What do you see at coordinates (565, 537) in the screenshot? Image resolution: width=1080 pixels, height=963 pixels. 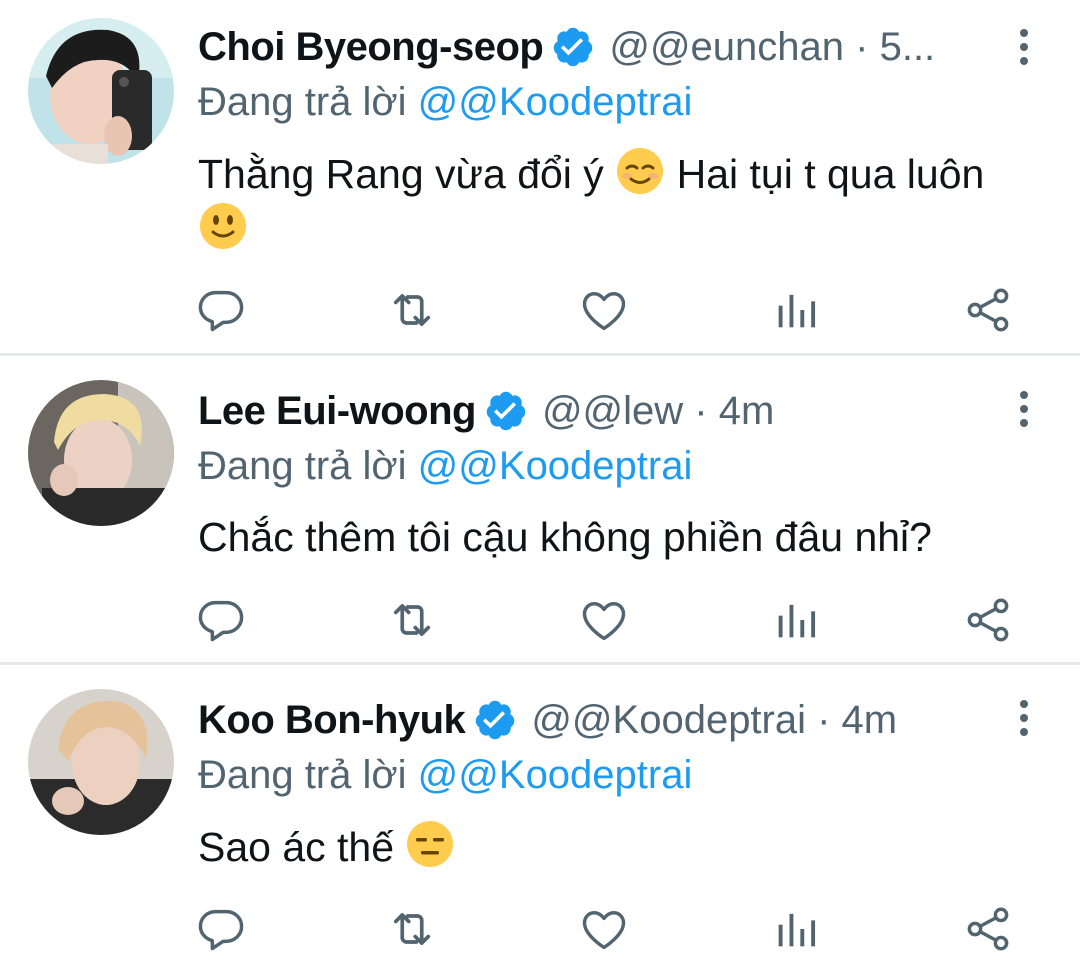 I see `tweet-text: Chắc thêm tôi cậu không phiền đâu nhỉ?` at bounding box center [565, 537].